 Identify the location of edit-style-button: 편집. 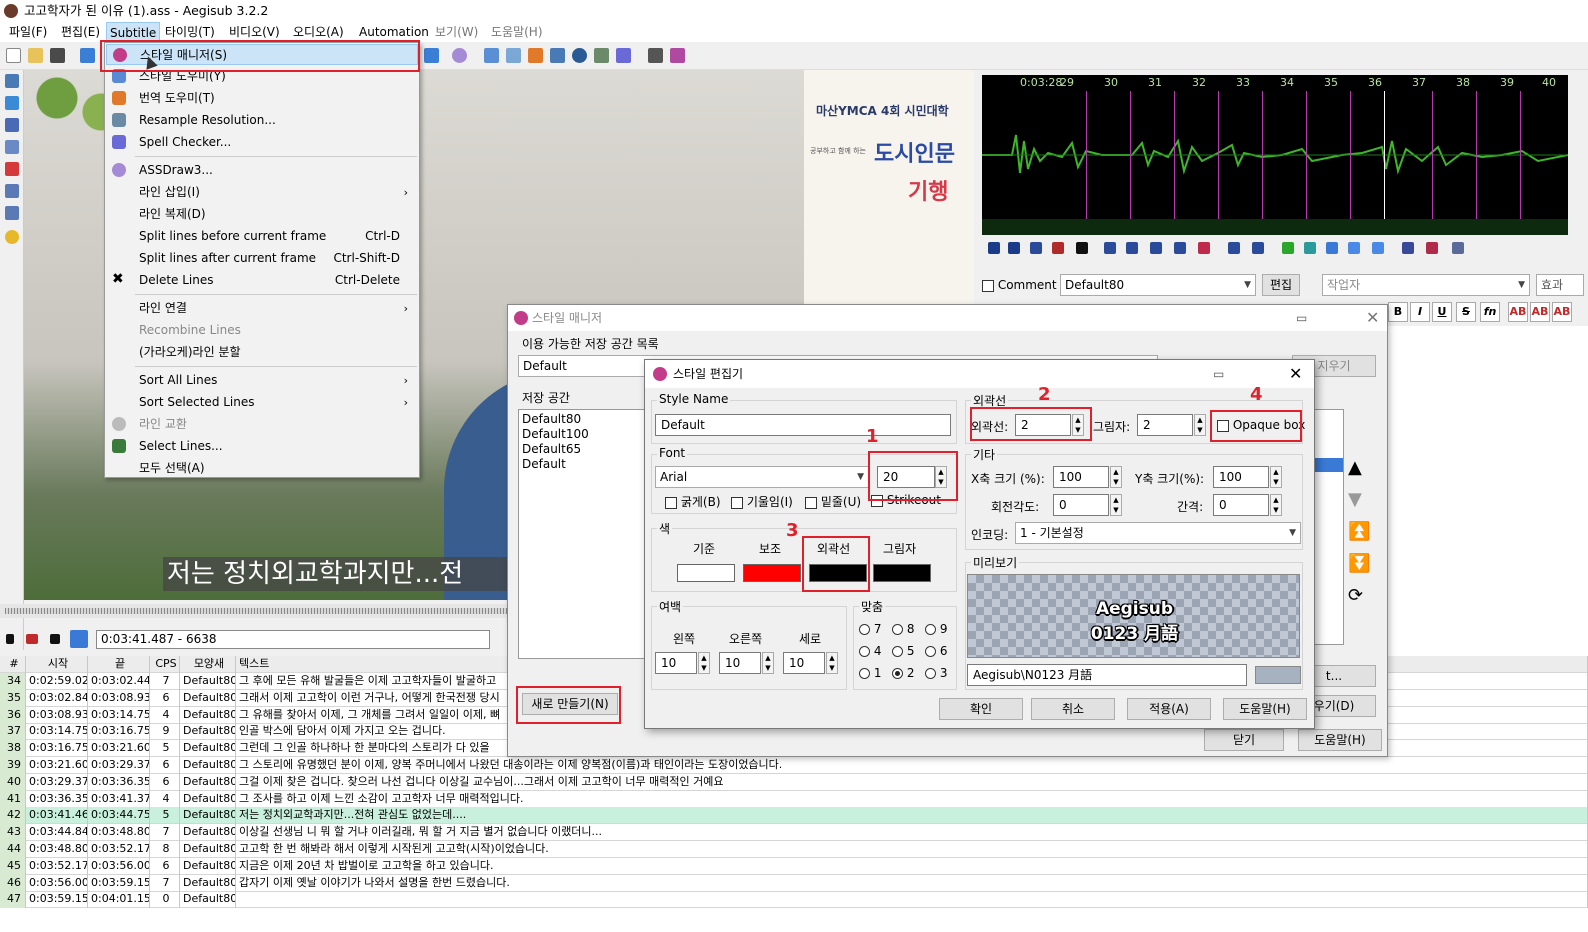
(1281, 285).